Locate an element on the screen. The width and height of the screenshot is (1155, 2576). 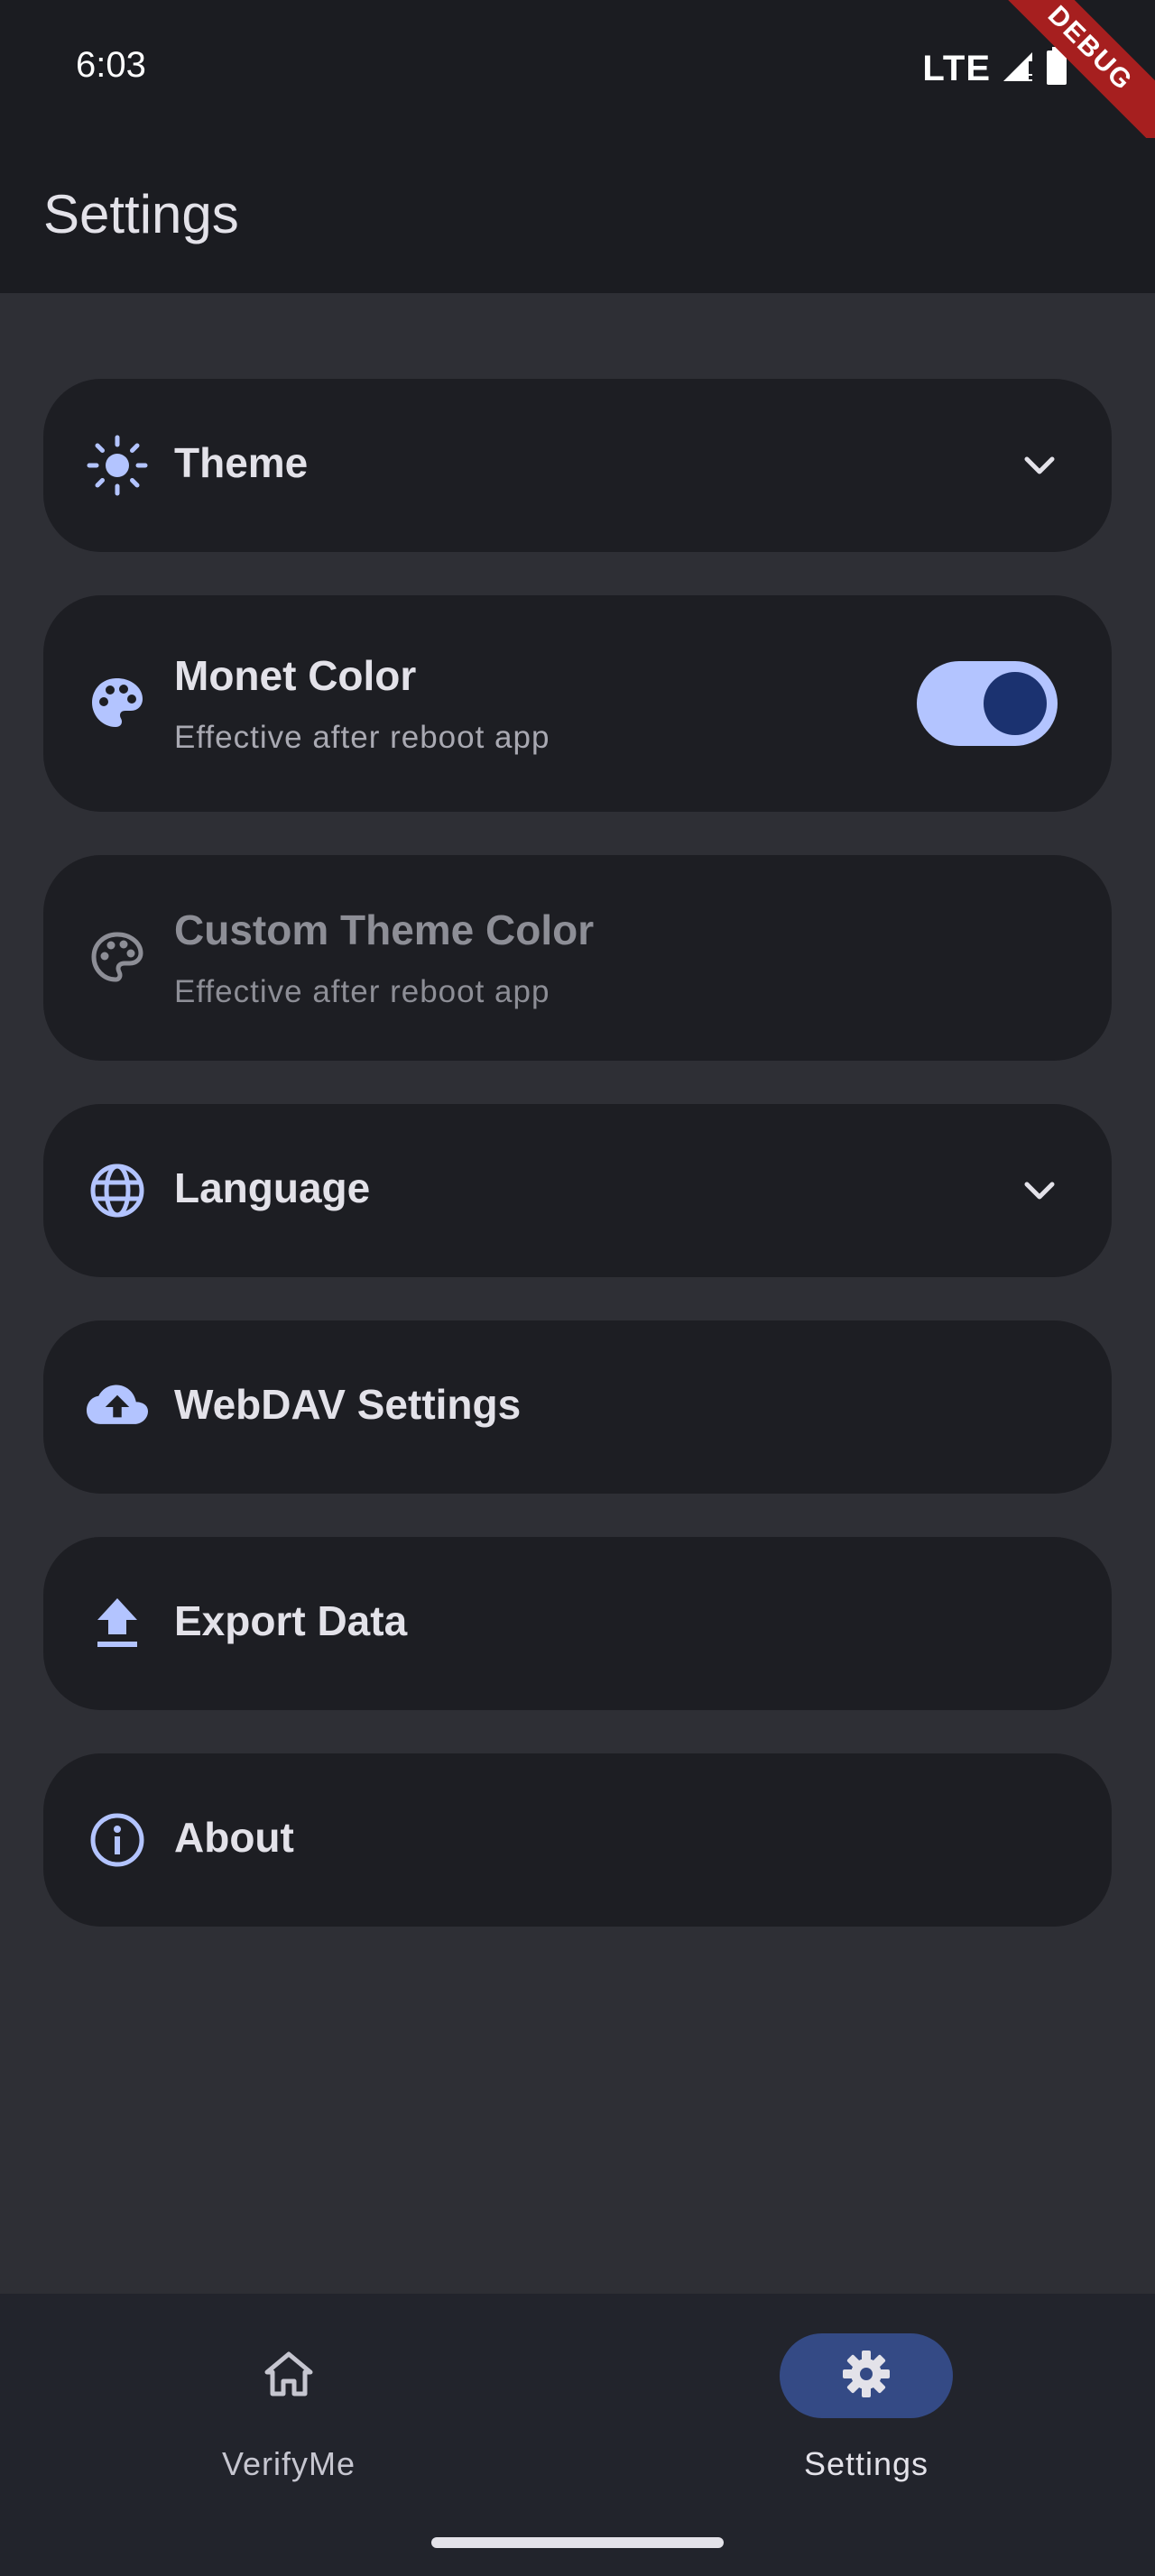
home-icon is located at coordinates (289, 2376).